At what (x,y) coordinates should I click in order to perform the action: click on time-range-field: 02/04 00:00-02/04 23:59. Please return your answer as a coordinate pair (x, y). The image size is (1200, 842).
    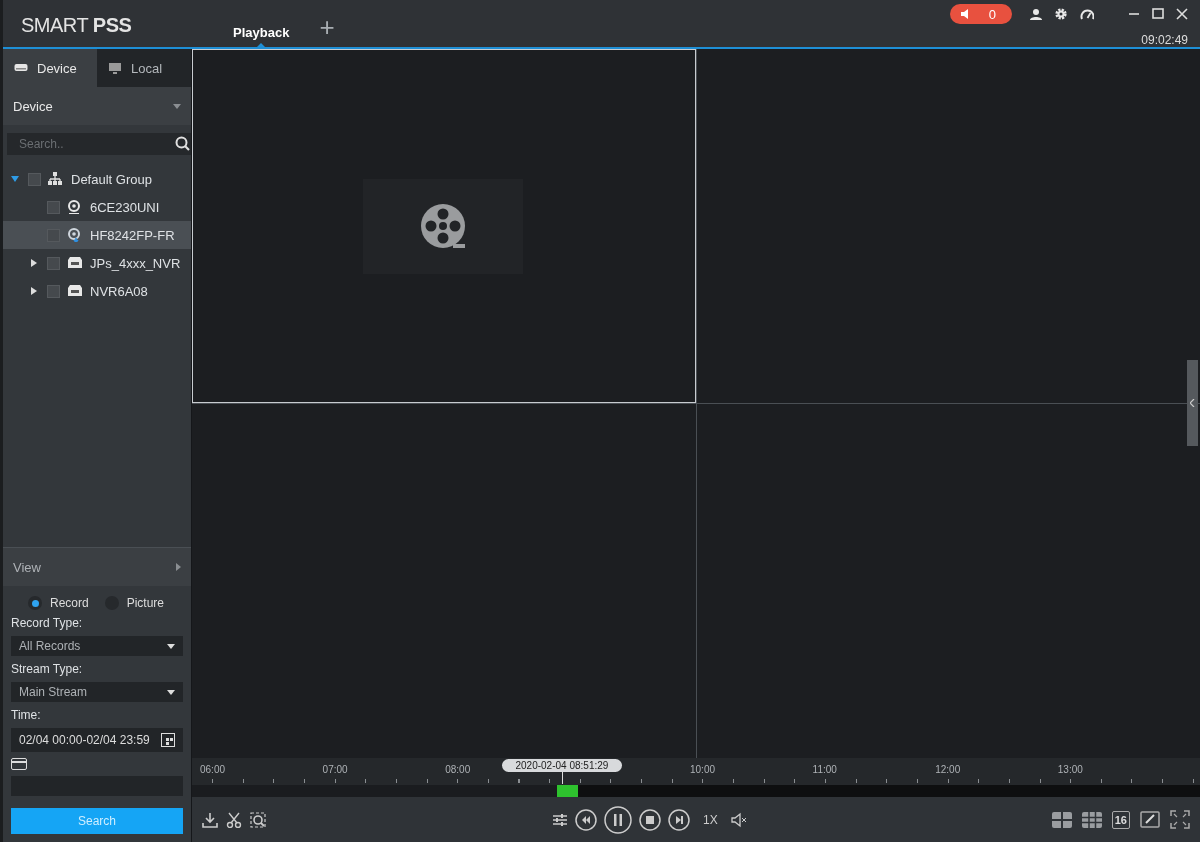
    Looking at the image, I should click on (97, 740).